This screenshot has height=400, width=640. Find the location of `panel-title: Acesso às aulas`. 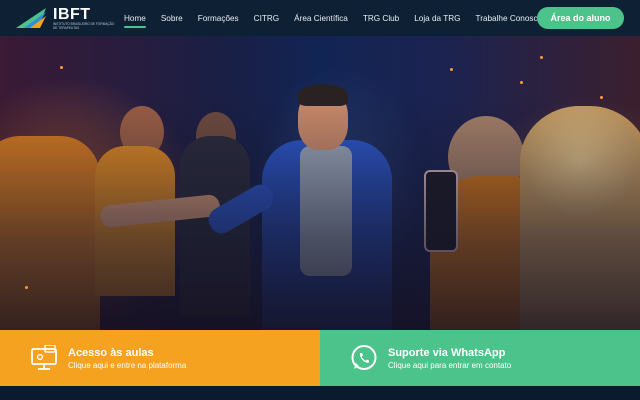

panel-title: Acesso às aulas is located at coordinates (111, 352).